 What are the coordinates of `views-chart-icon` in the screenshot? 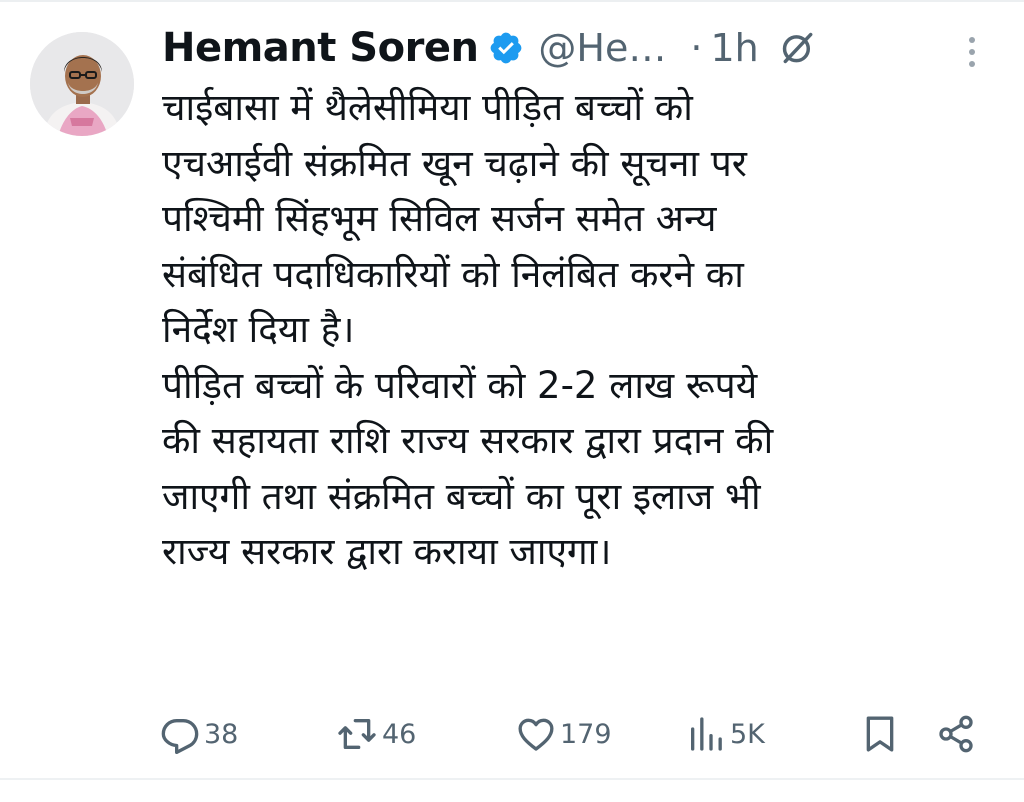 It's located at (706, 734).